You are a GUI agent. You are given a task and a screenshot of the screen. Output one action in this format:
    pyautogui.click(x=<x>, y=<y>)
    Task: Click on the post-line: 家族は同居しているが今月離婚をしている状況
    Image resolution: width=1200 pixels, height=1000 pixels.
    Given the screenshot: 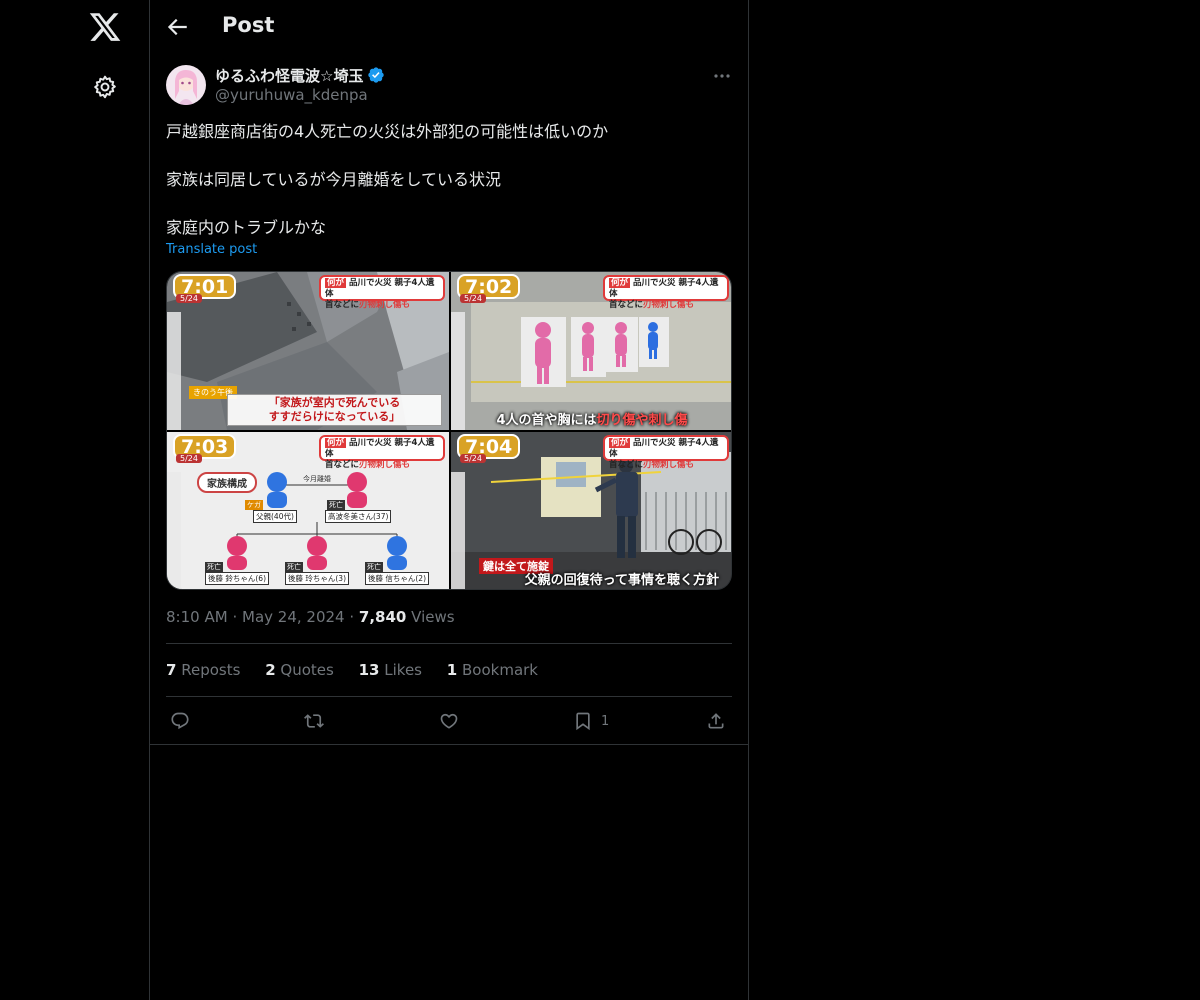 What is the action you would take?
    pyautogui.click(x=334, y=179)
    